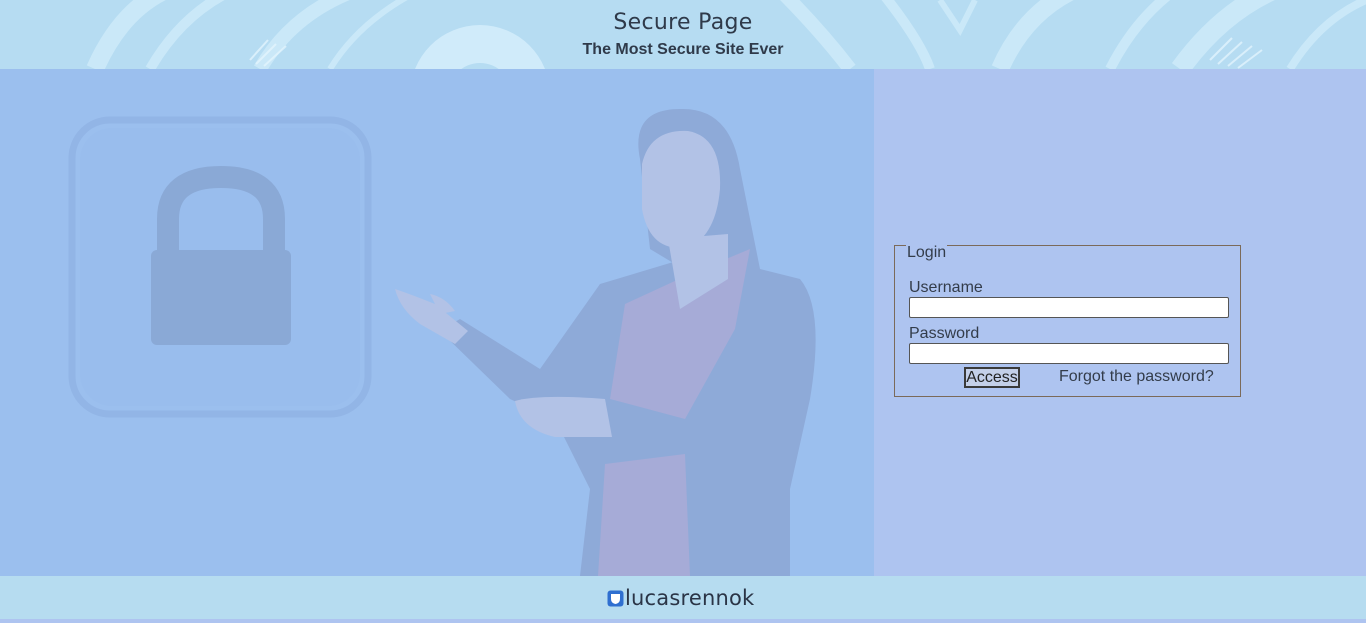 Image resolution: width=1366 pixels, height=623 pixels. Describe the element at coordinates (927, 253) in the screenshot. I see `login-legend: Login` at that location.